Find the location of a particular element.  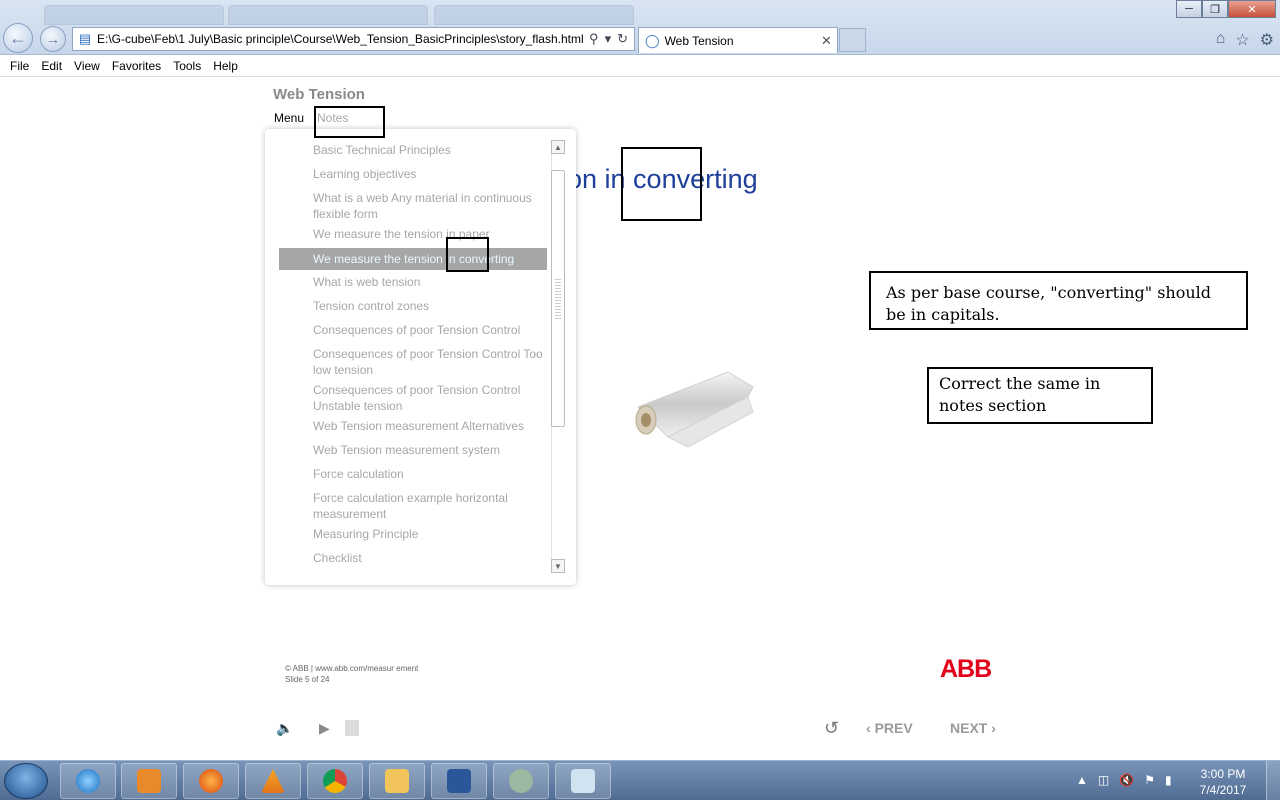

maximize-button: ❐ is located at coordinates (1215, 9).